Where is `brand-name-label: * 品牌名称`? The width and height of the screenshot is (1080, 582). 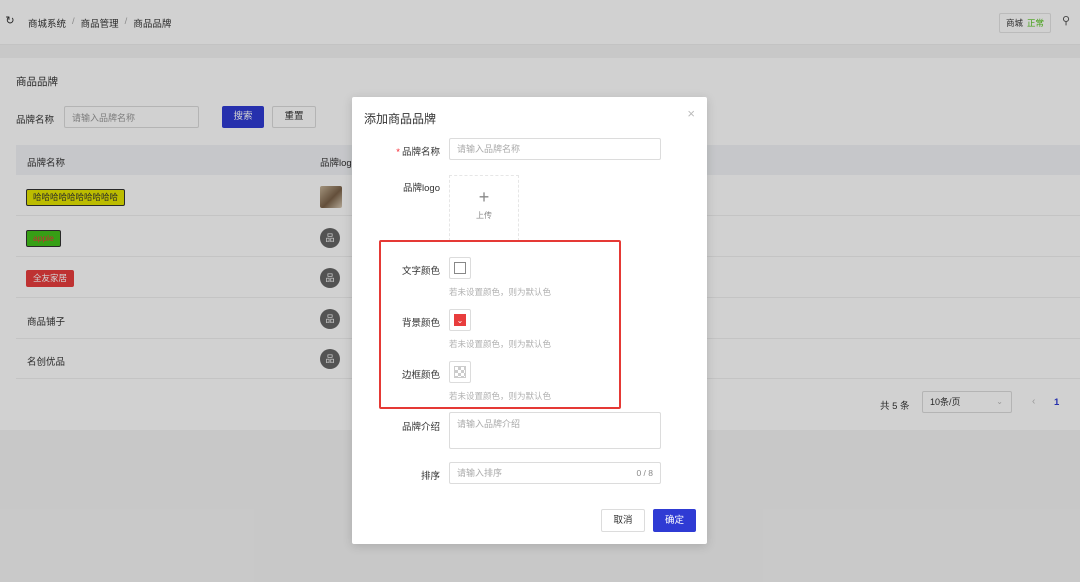
brand-name-label: * 品牌名称 is located at coordinates (396, 151).